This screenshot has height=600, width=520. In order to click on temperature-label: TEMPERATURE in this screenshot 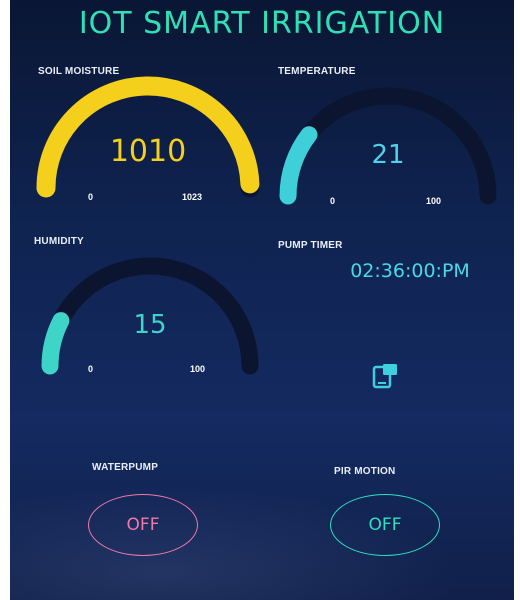, I will do `click(317, 71)`.